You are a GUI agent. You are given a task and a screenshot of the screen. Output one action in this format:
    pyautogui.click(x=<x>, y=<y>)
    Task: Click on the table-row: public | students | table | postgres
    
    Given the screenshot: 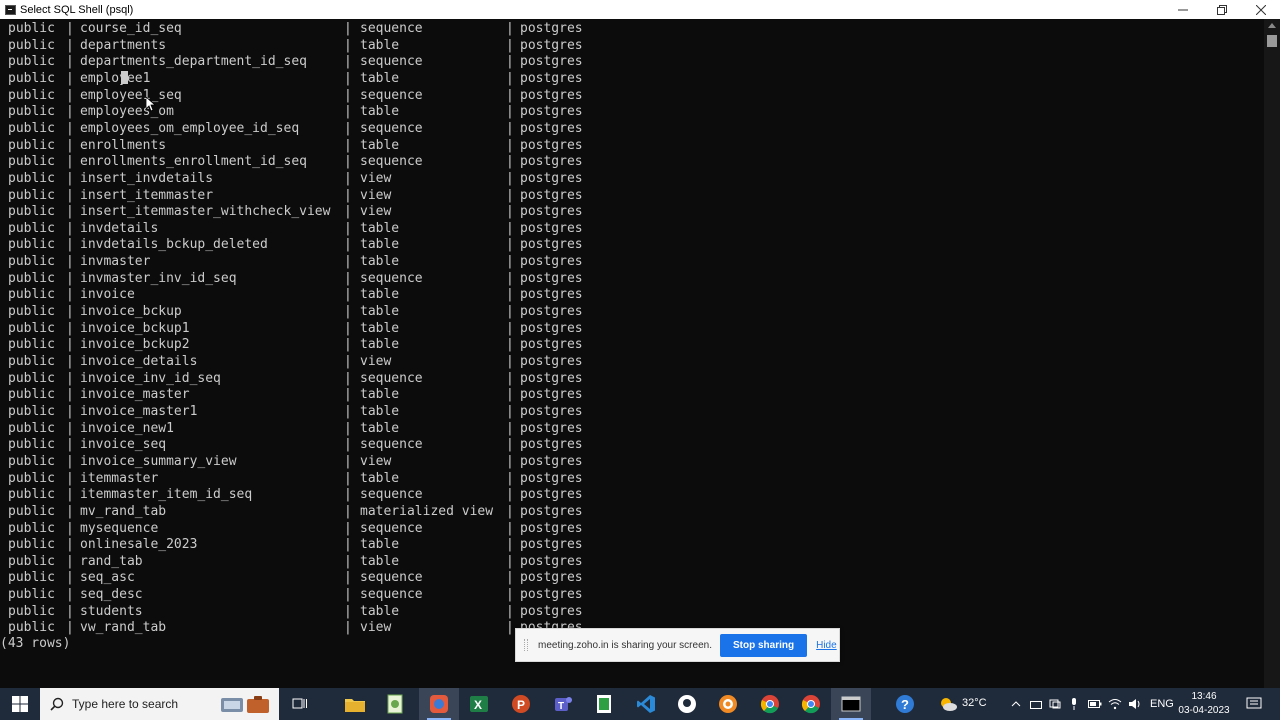 What is the action you would take?
    pyautogui.click(x=350, y=612)
    